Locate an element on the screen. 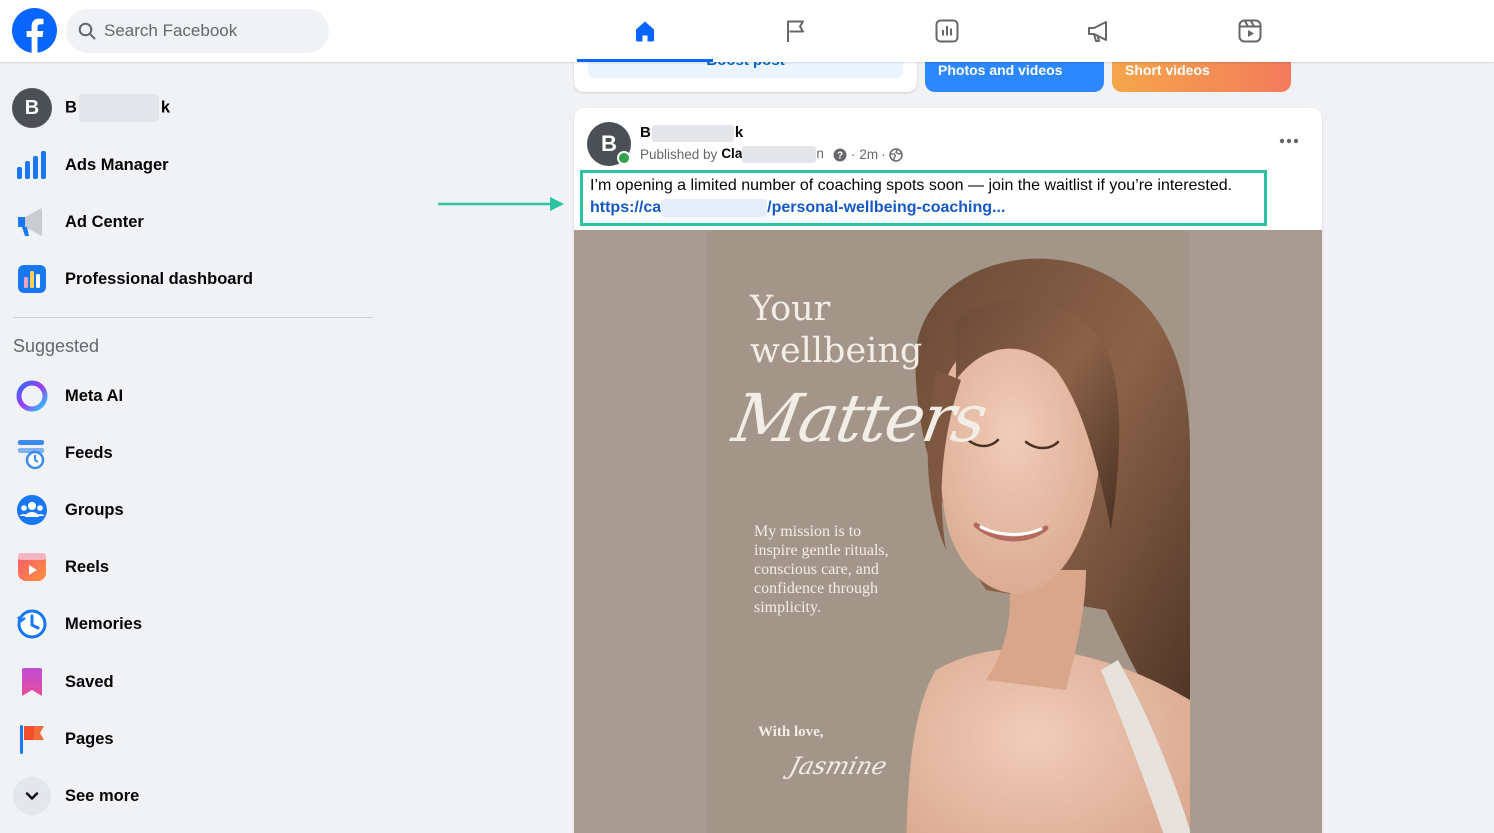 The image size is (1494, 833). post-link-start: https://ca is located at coordinates (626, 207).